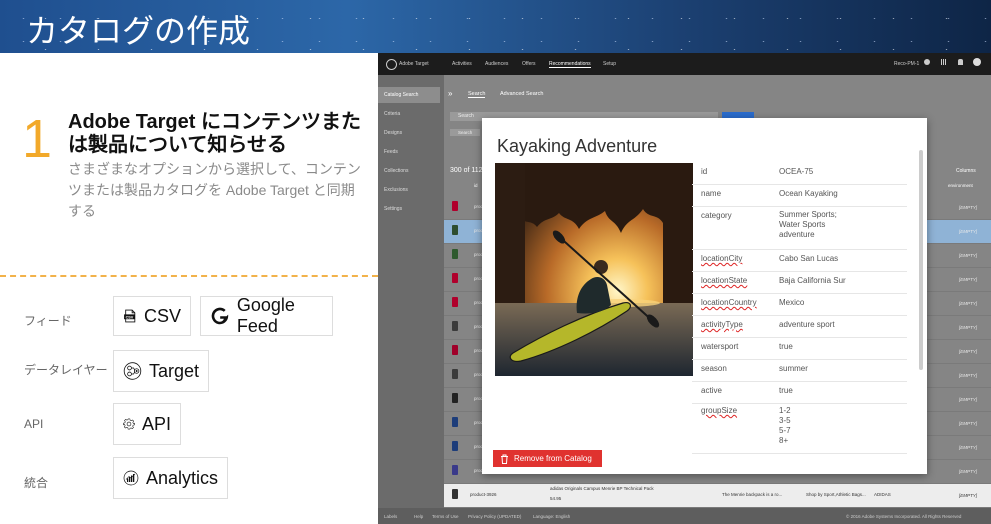 This screenshot has height=524, width=991. What do you see at coordinates (882, 494) in the screenshot?
I see `last-row-brand: ADIDAS` at bounding box center [882, 494].